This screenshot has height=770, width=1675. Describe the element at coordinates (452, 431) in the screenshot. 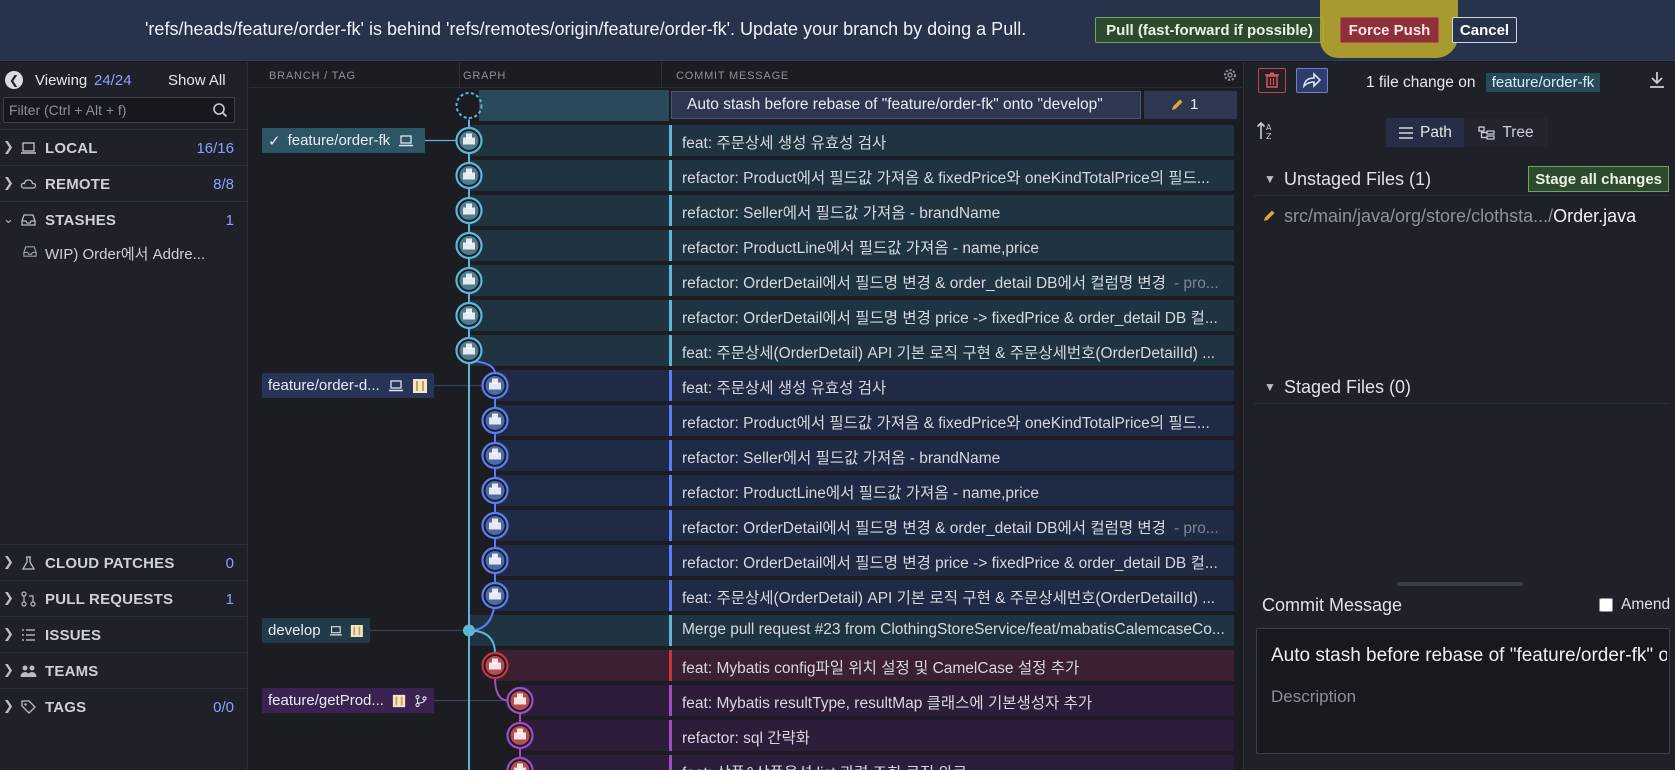

I see `graph-lines` at that location.